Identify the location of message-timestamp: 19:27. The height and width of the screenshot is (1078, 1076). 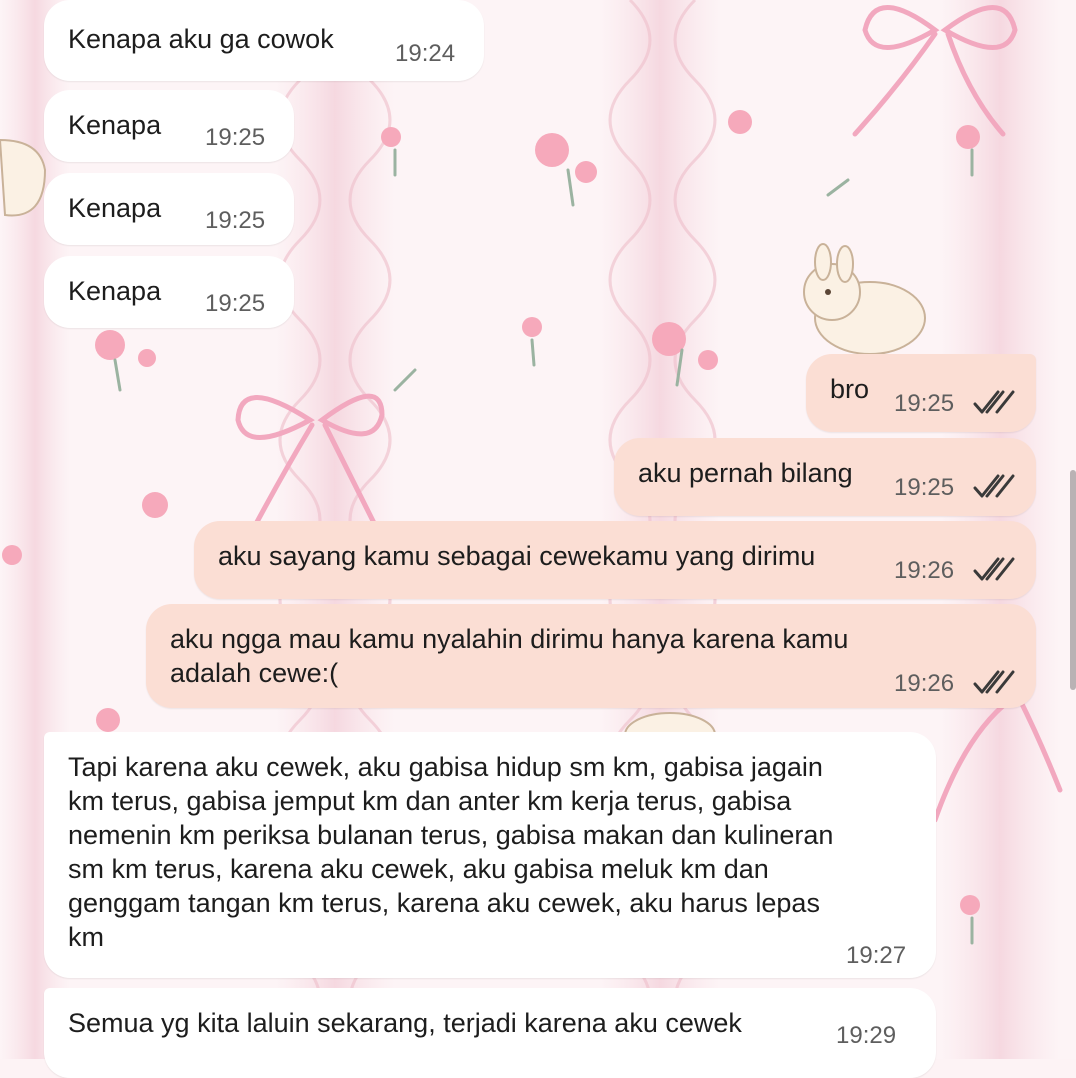
(876, 955).